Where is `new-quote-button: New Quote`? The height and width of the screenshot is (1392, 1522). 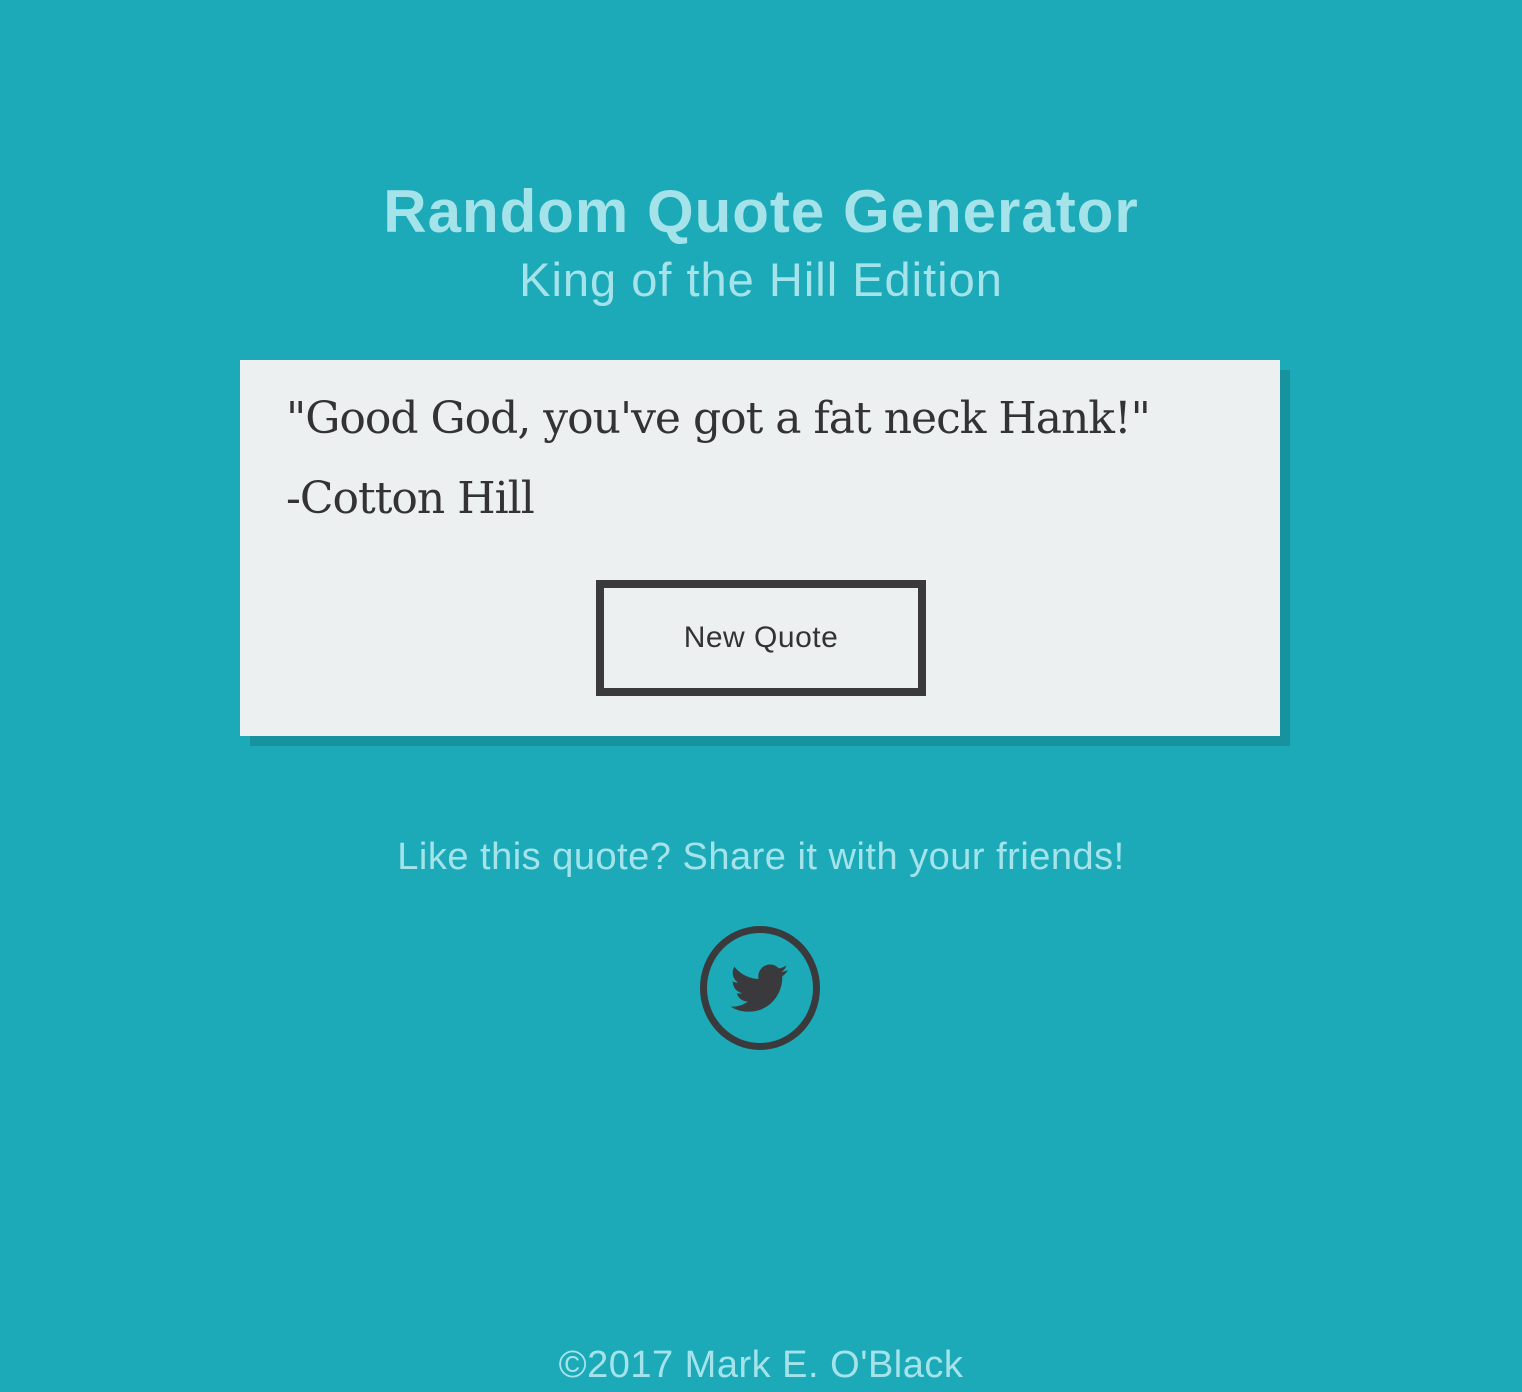 new-quote-button: New Quote is located at coordinates (761, 638).